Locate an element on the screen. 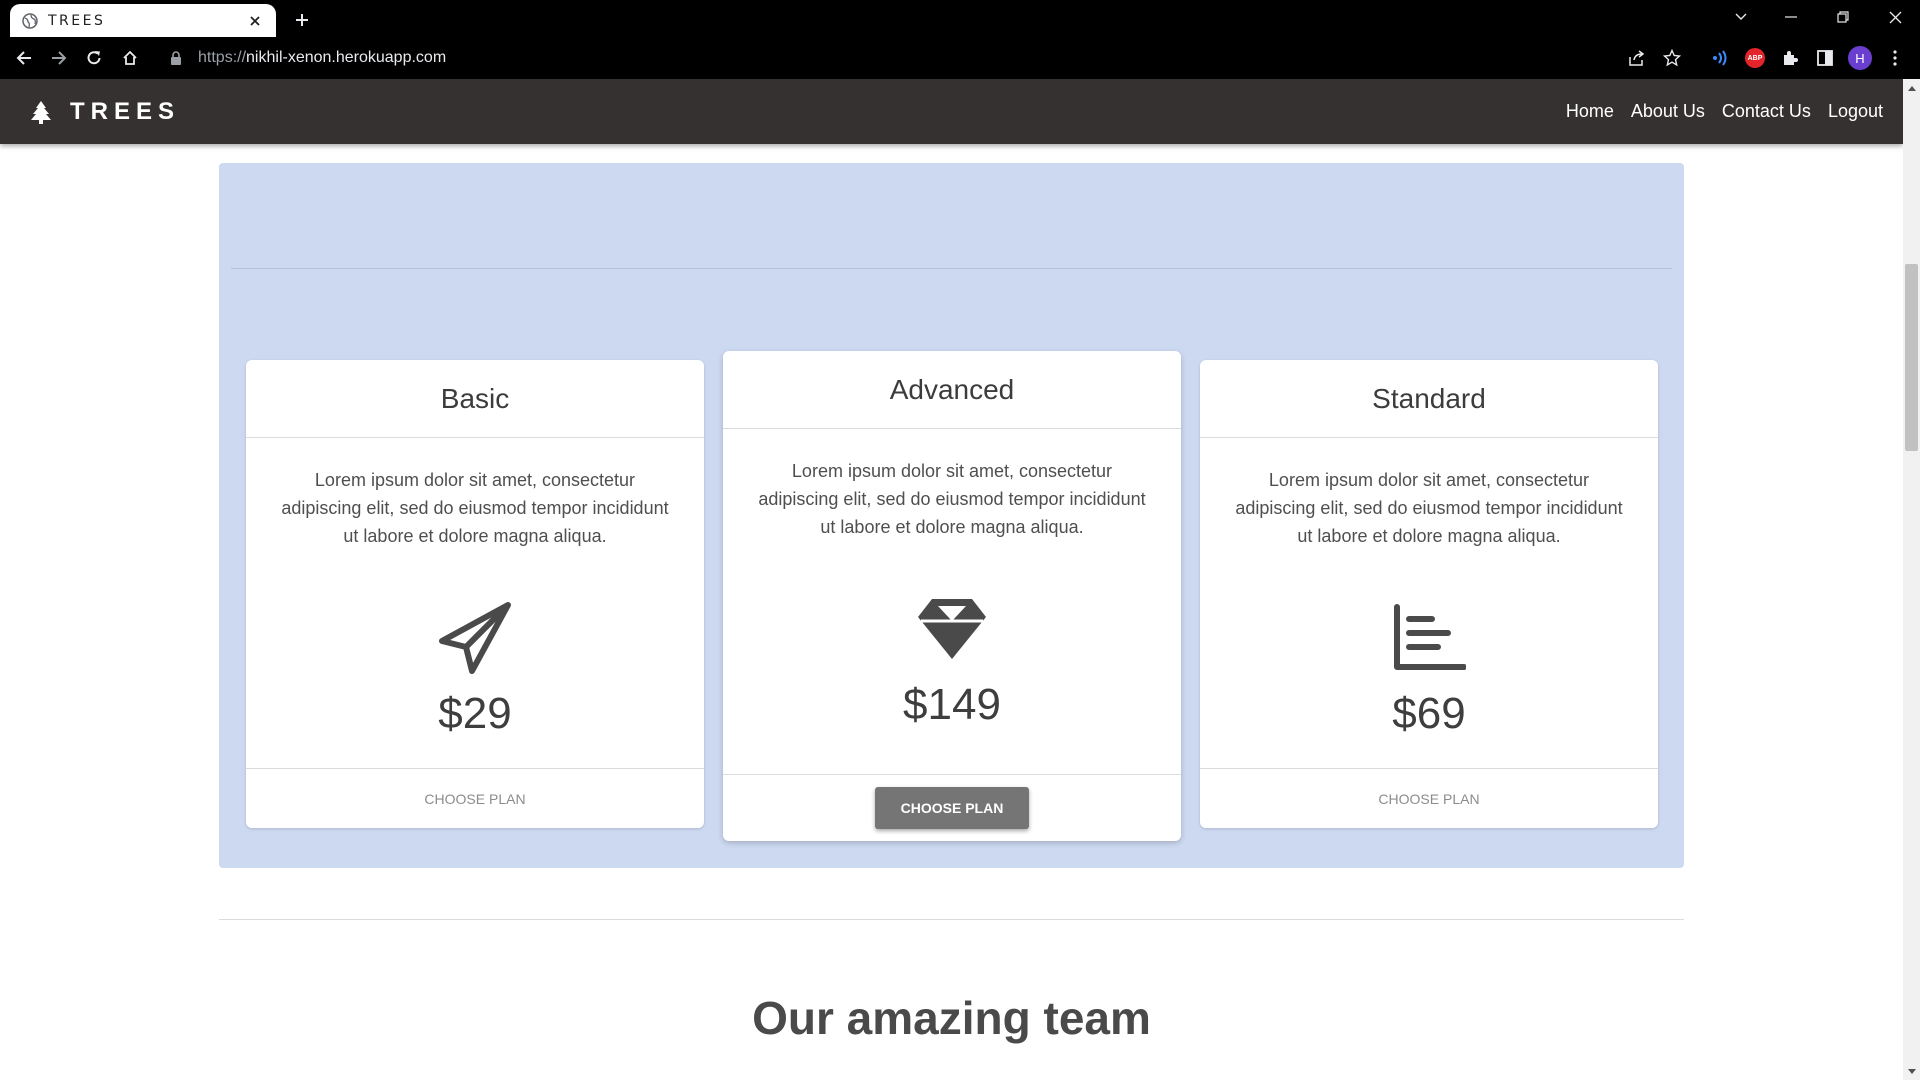 Image resolution: width=1920 pixels, height=1080 pixels. bar-chart-icon is located at coordinates (1429, 638).